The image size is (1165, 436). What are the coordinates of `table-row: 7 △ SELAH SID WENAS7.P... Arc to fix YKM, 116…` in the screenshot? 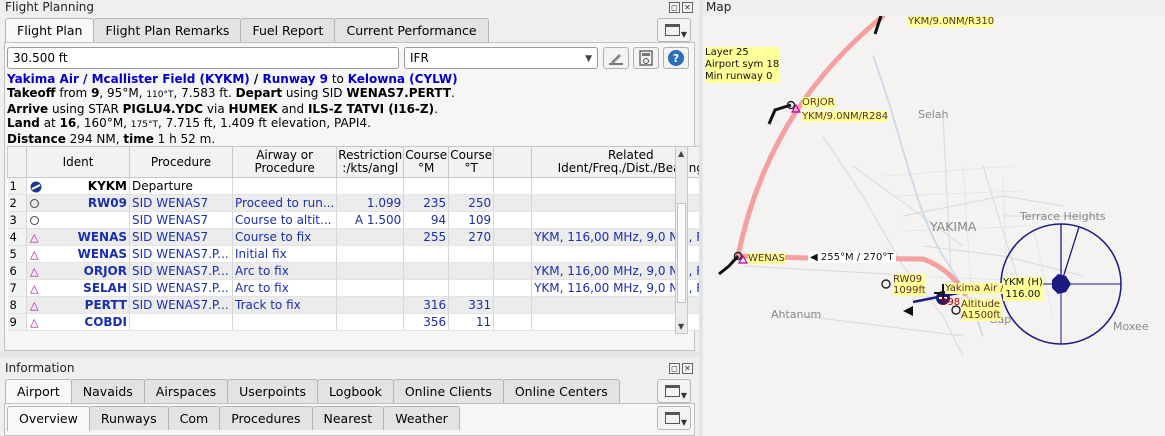 It's located at (369, 288).